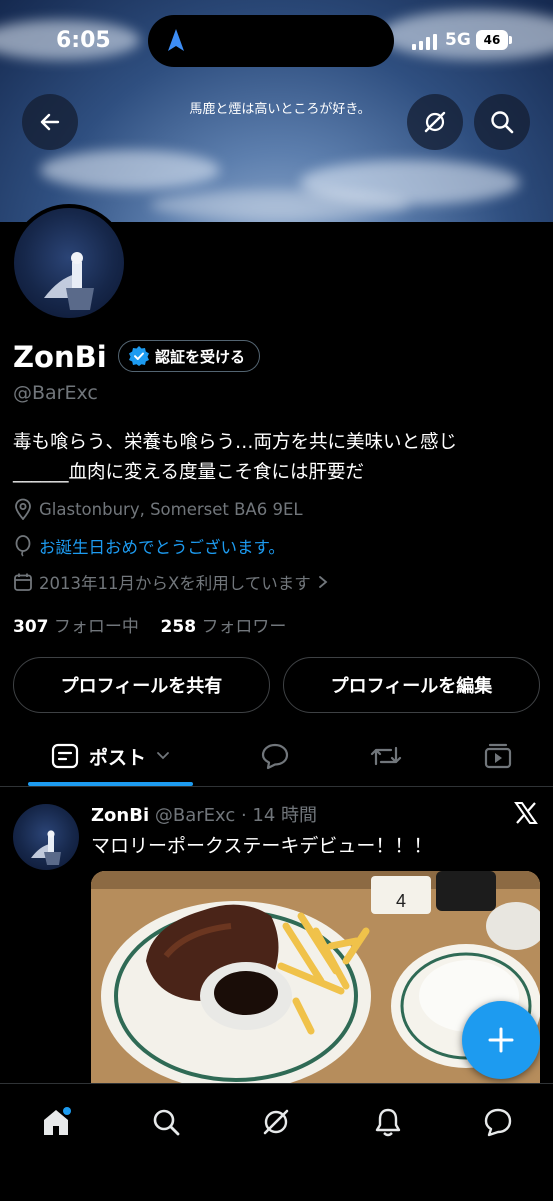 The height and width of the screenshot is (1201, 553). I want to click on tab-reposts, so click(386, 756).